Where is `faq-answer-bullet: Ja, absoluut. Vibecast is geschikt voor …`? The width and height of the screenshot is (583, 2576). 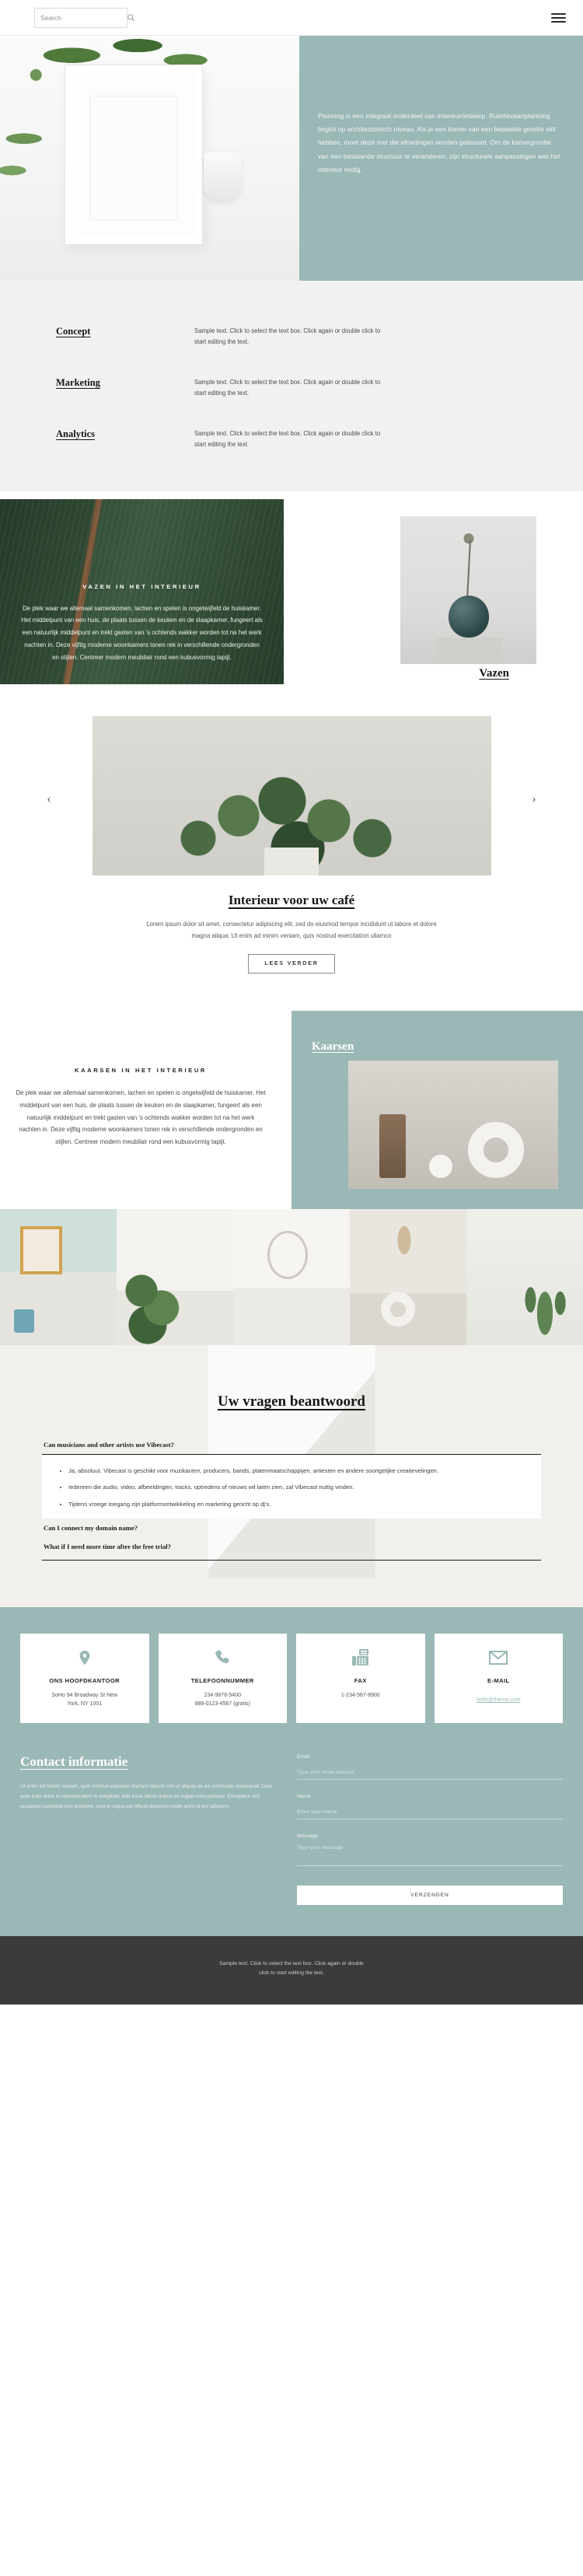
faq-answer-bullet: Ja, absoluut. Vibecast is geschikt voor … is located at coordinates (297, 1471).